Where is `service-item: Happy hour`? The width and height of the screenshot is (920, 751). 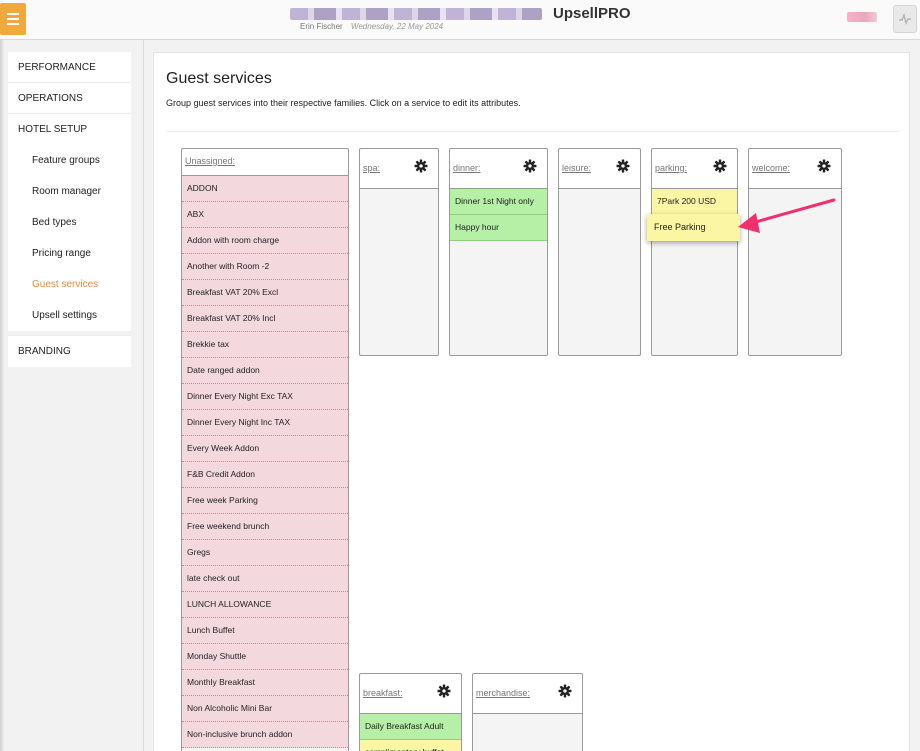
service-item: Happy hour is located at coordinates (498, 228).